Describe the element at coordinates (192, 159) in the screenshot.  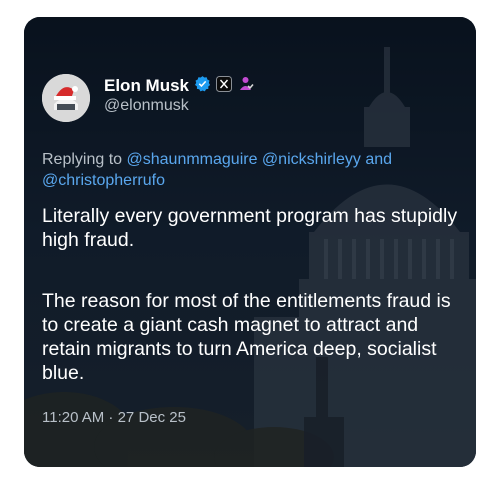
I see `mention-link: @shaunmmaguire` at that location.